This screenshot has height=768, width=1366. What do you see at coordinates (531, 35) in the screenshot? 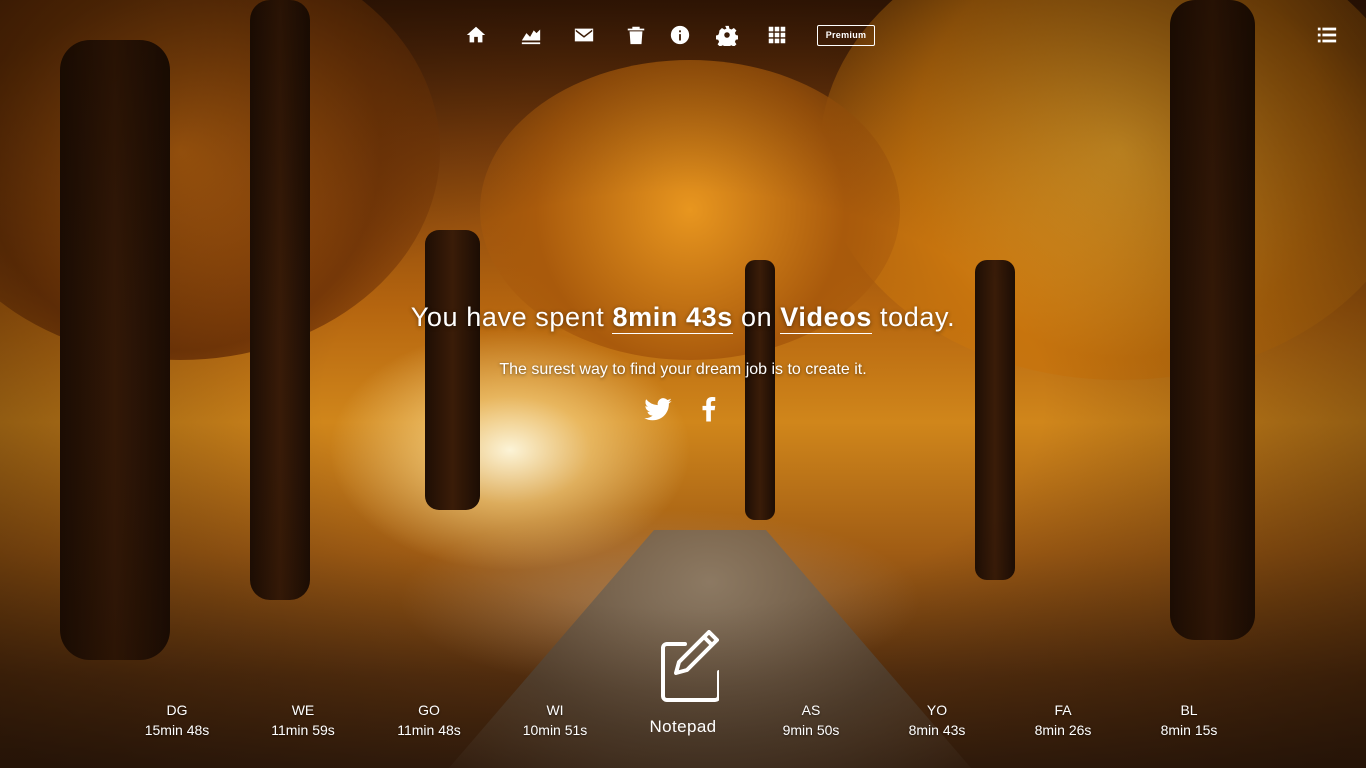
I see `stats-icon` at bounding box center [531, 35].